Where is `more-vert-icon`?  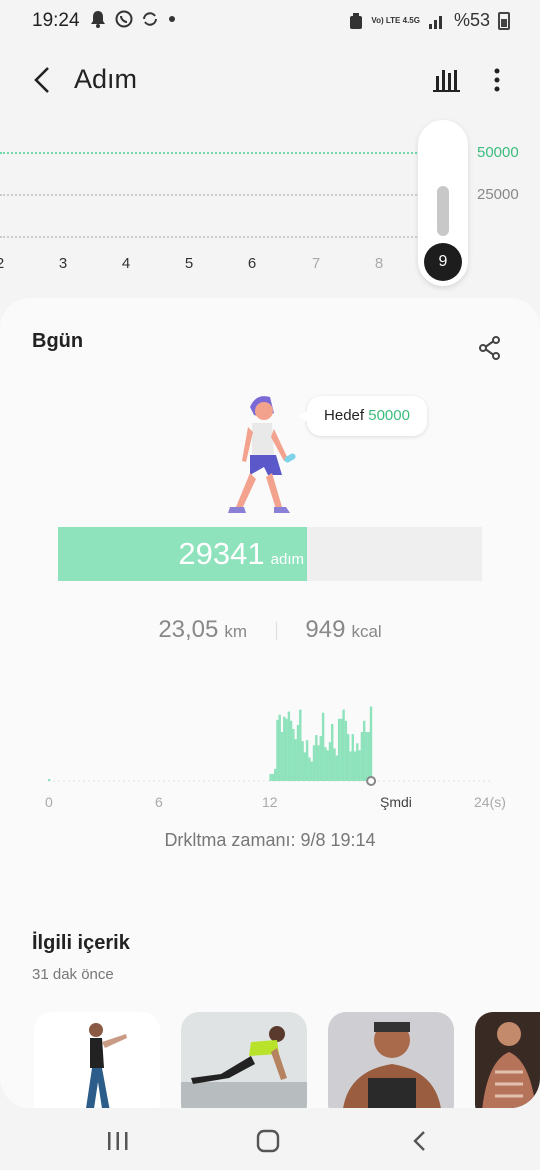
more-vert-icon is located at coordinates (497, 80).